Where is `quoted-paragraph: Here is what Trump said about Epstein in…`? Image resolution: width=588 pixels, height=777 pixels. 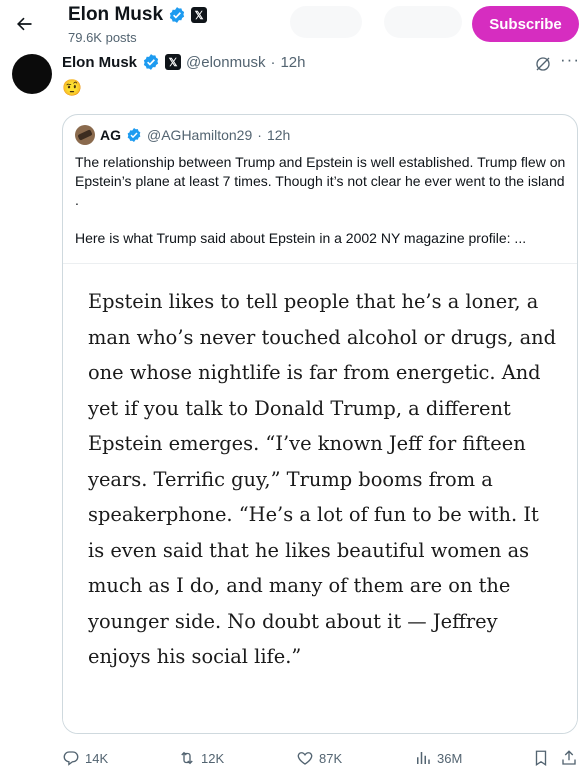
quoted-paragraph: Here is what Trump said about Epstein in… is located at coordinates (301, 238).